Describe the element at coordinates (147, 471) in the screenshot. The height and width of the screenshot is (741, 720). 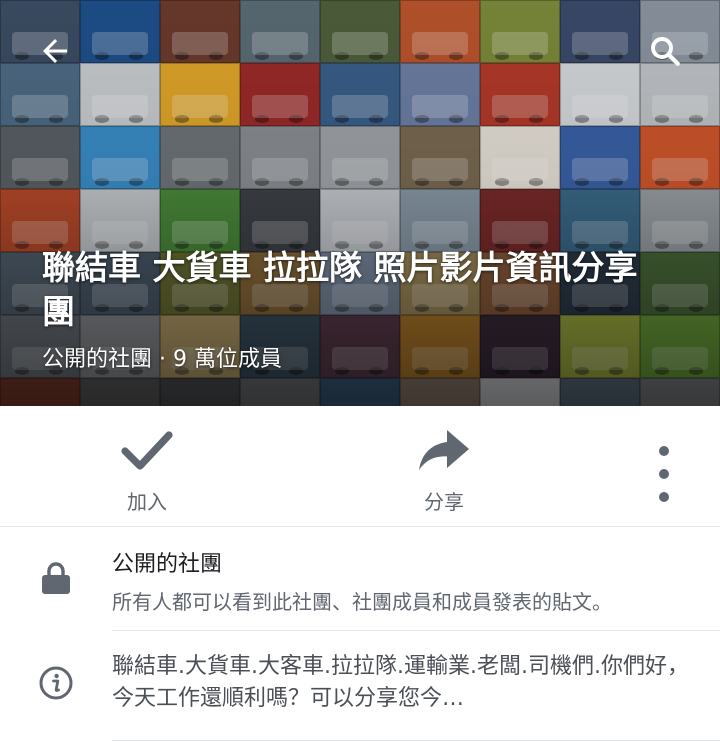
I see `join-button: 加入` at that location.